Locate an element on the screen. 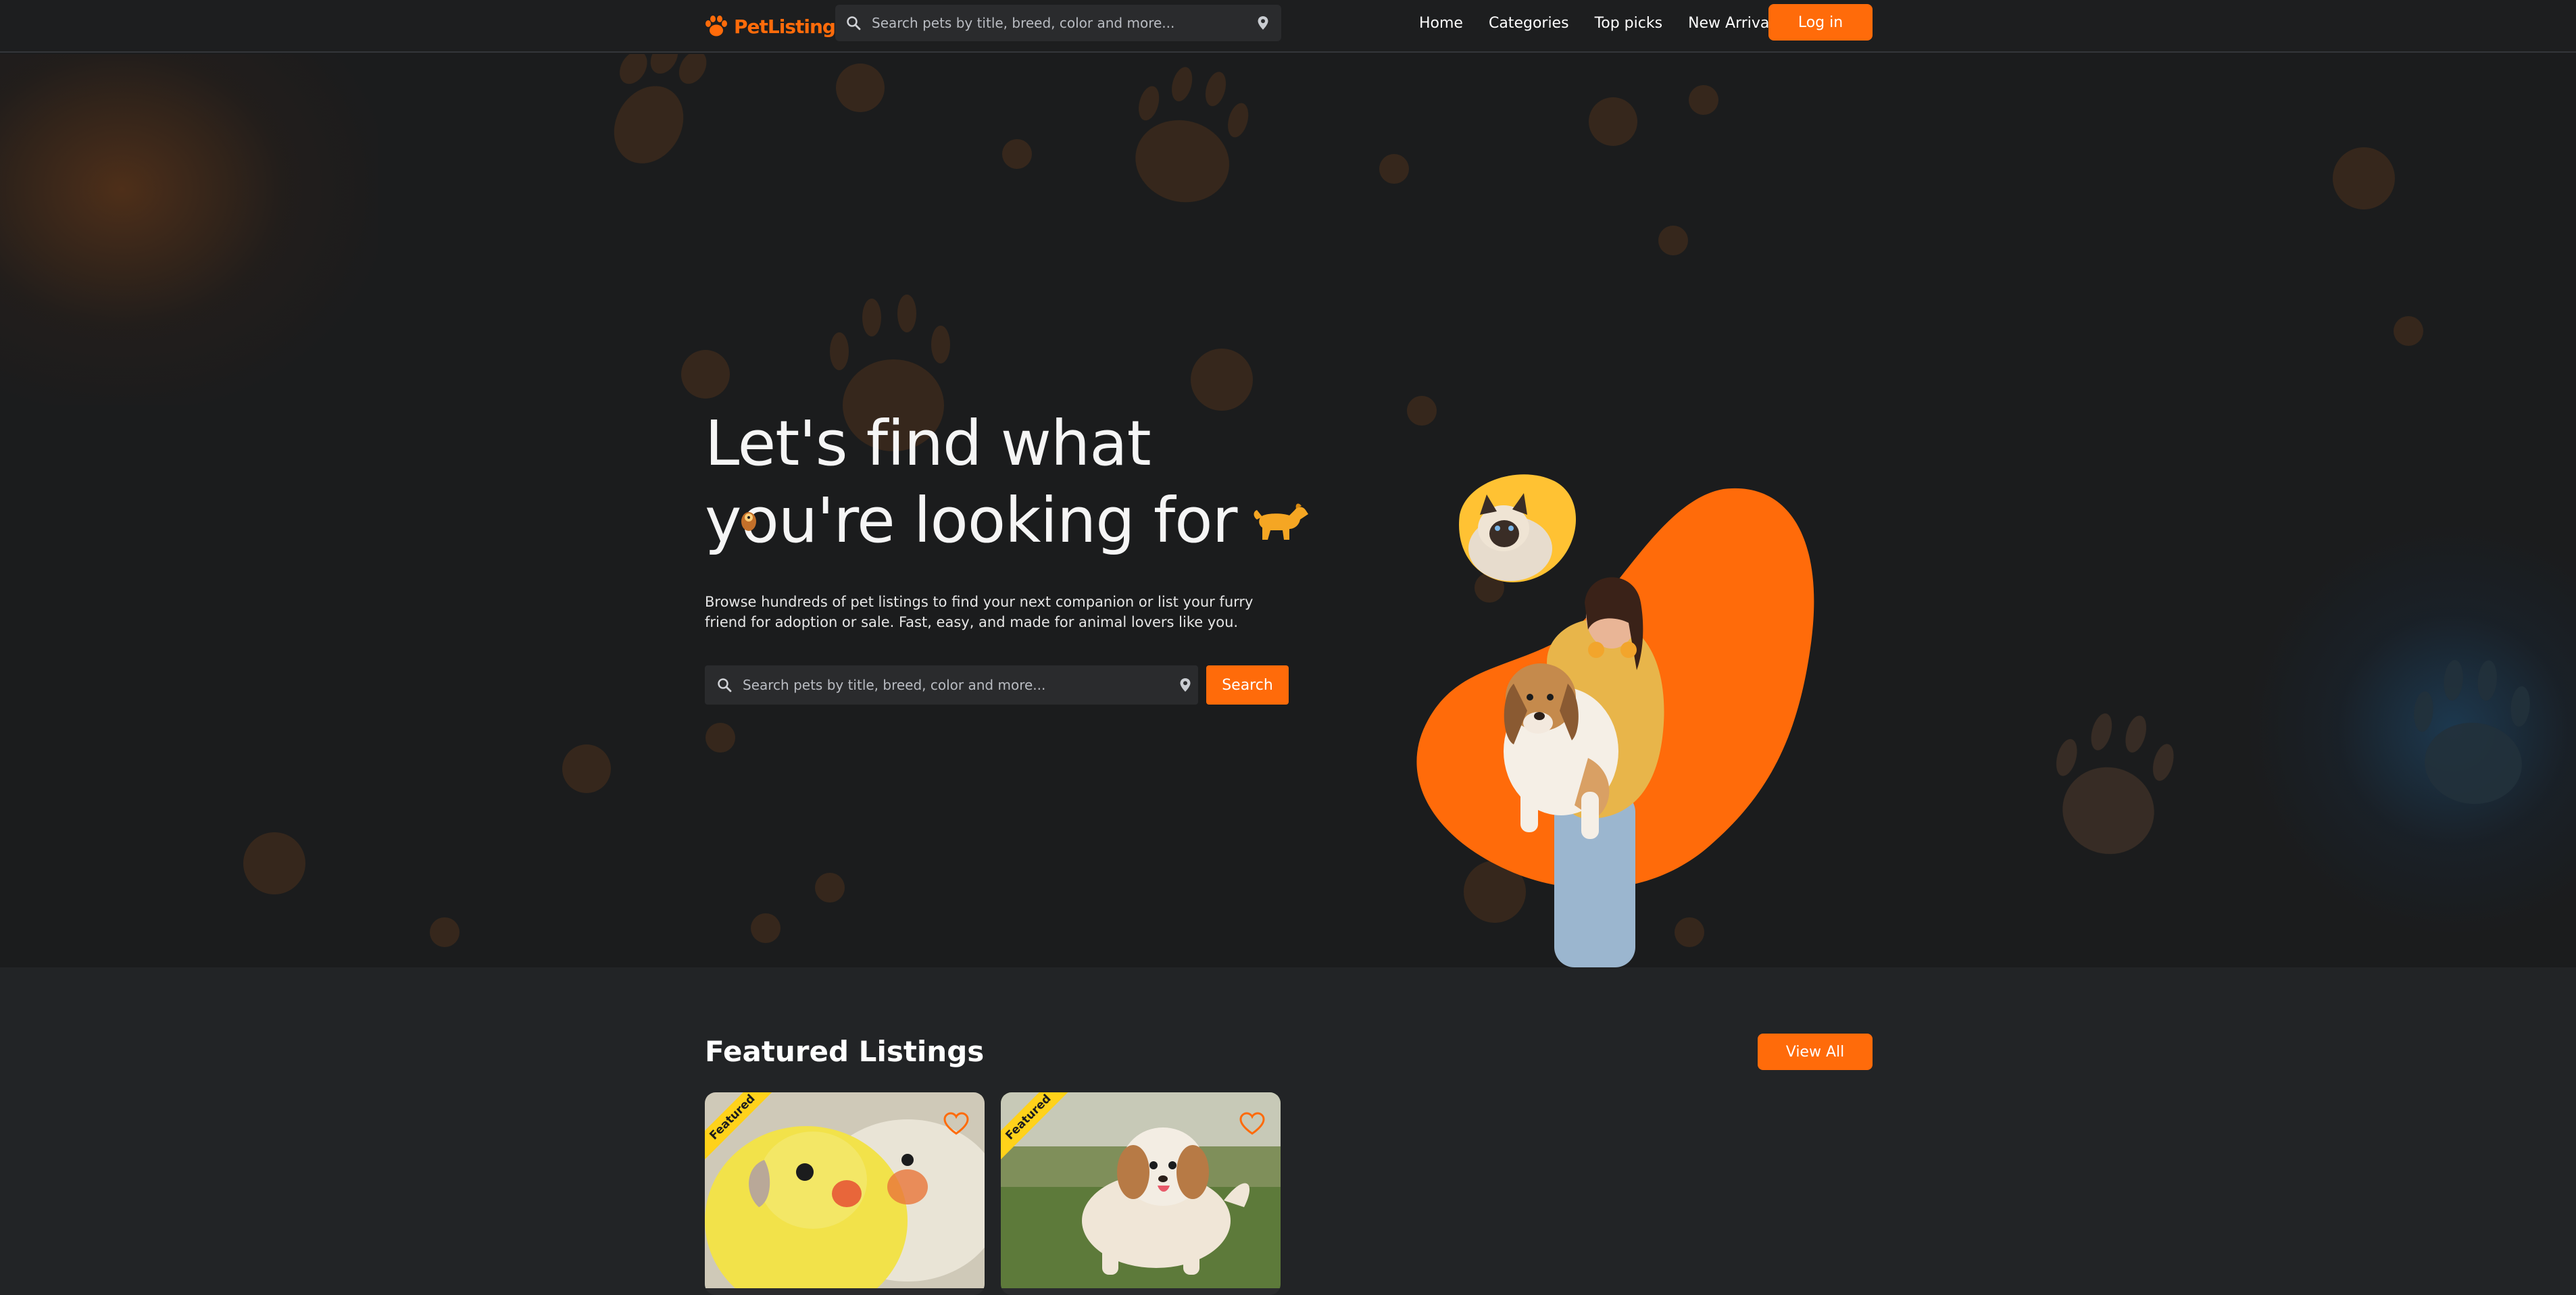  hero-heading-line2-wrap: you're looking for is located at coordinates (1043, 521).